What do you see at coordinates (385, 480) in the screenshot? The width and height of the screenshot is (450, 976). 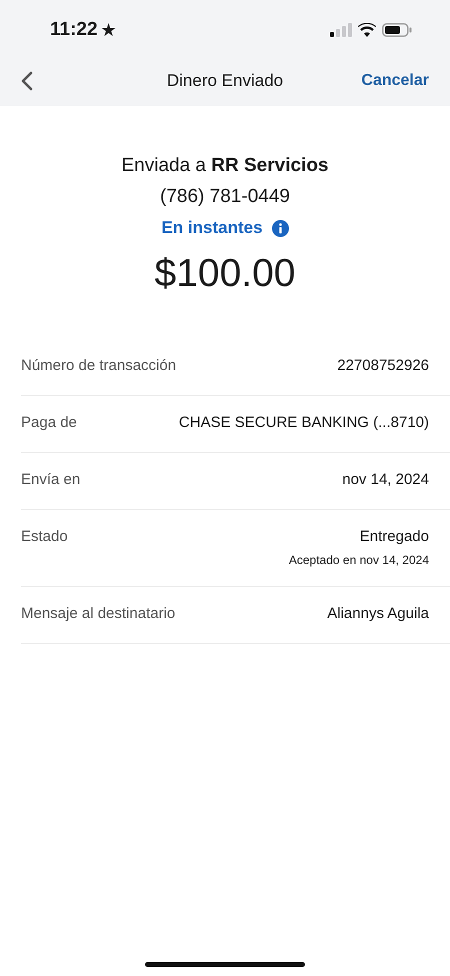 I see `detail-value: nov 14, 2024` at bounding box center [385, 480].